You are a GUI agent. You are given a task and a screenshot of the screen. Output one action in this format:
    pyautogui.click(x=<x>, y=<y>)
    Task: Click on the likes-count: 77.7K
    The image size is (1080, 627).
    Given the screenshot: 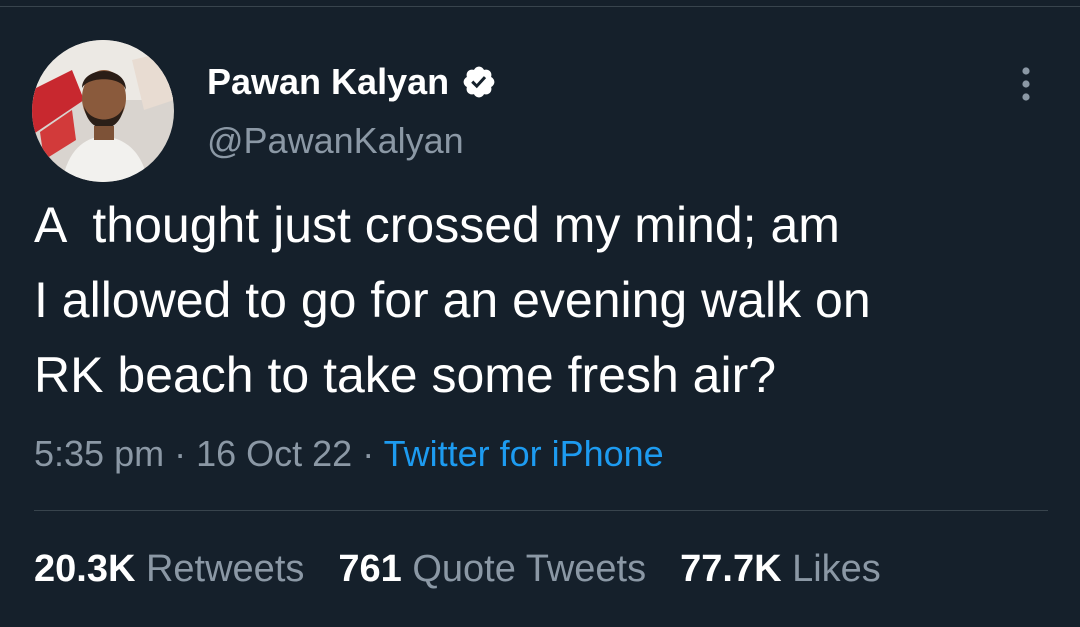 What is the action you would take?
    pyautogui.click(x=731, y=569)
    